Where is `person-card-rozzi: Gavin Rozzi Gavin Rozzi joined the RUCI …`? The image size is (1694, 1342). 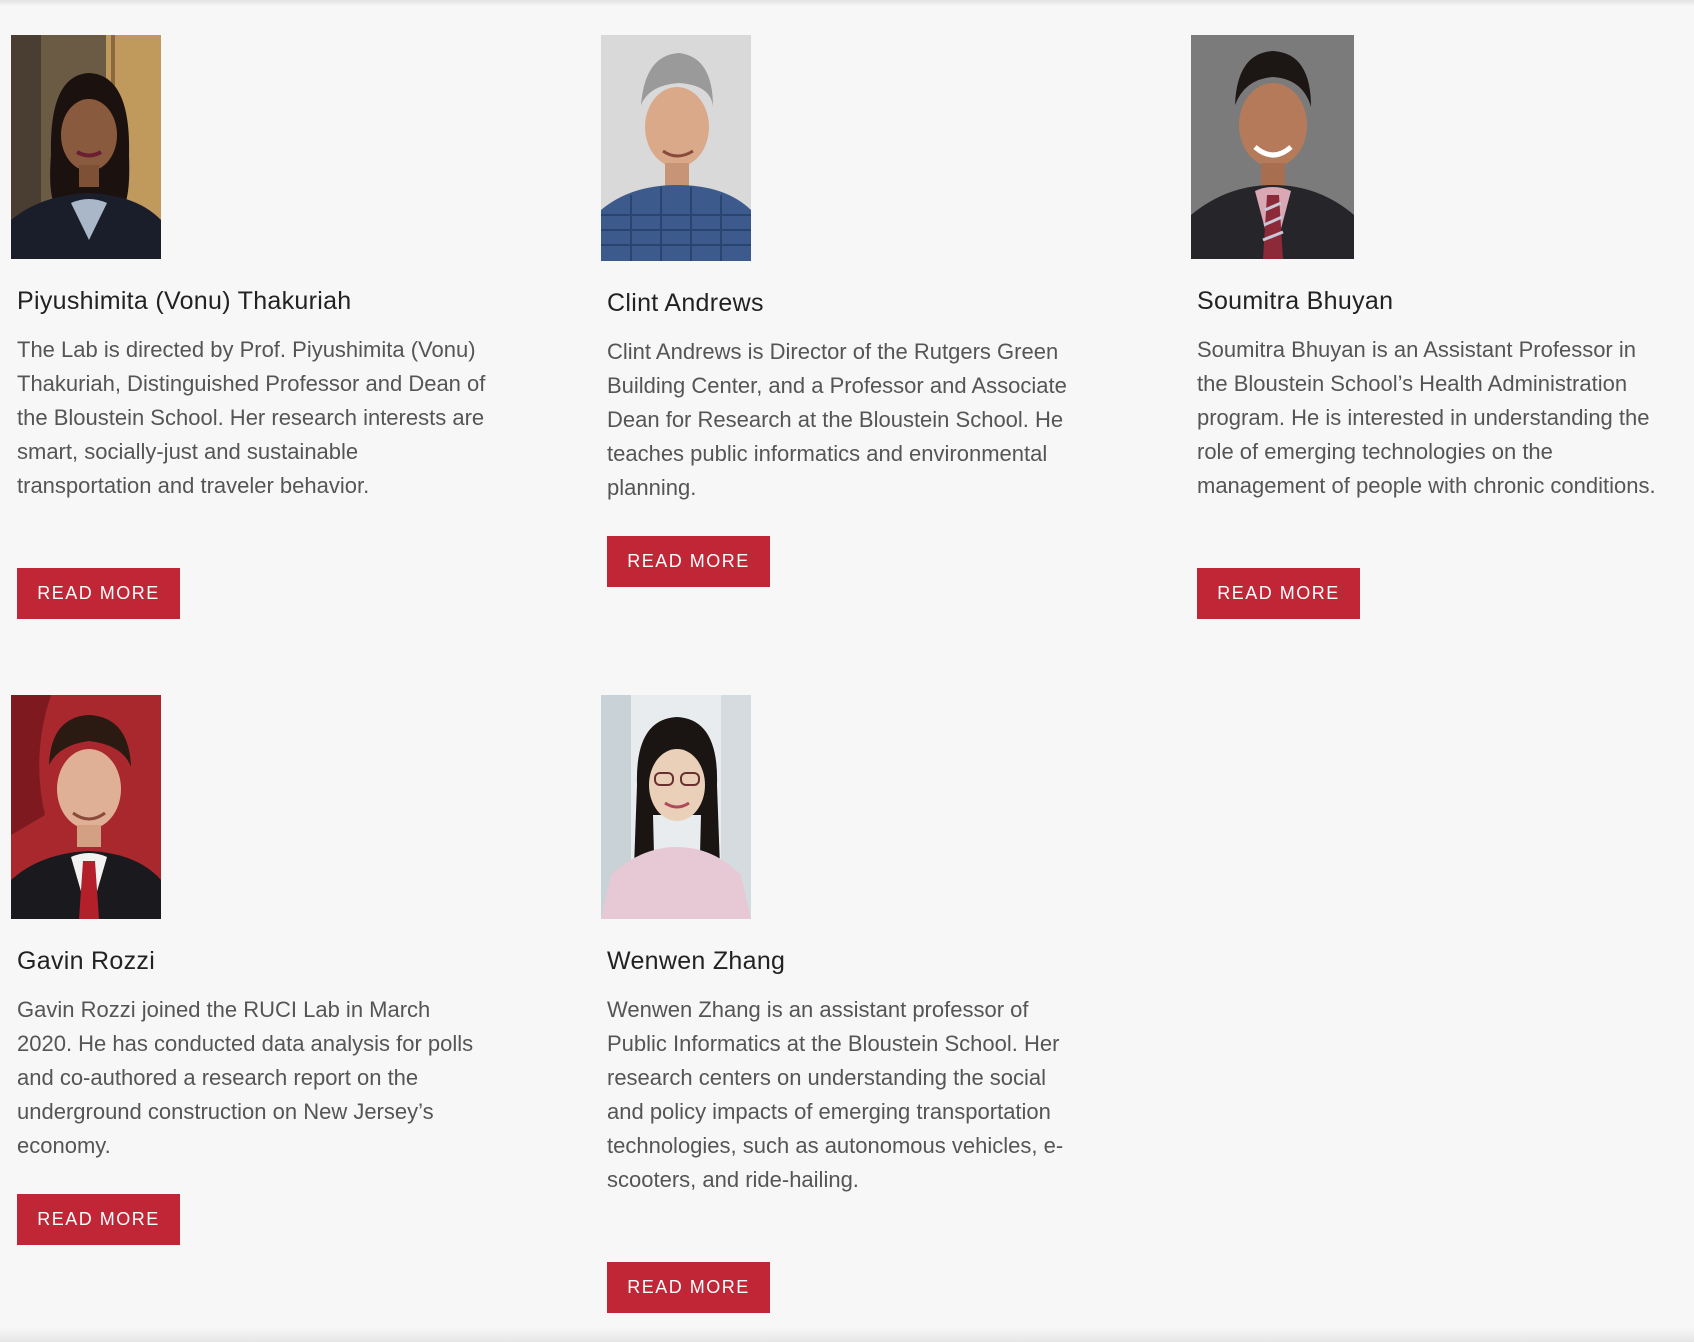
person-card-rozzi: Gavin Rozzi Gavin Rozzi joined the RUCI … is located at coordinates (251, 975).